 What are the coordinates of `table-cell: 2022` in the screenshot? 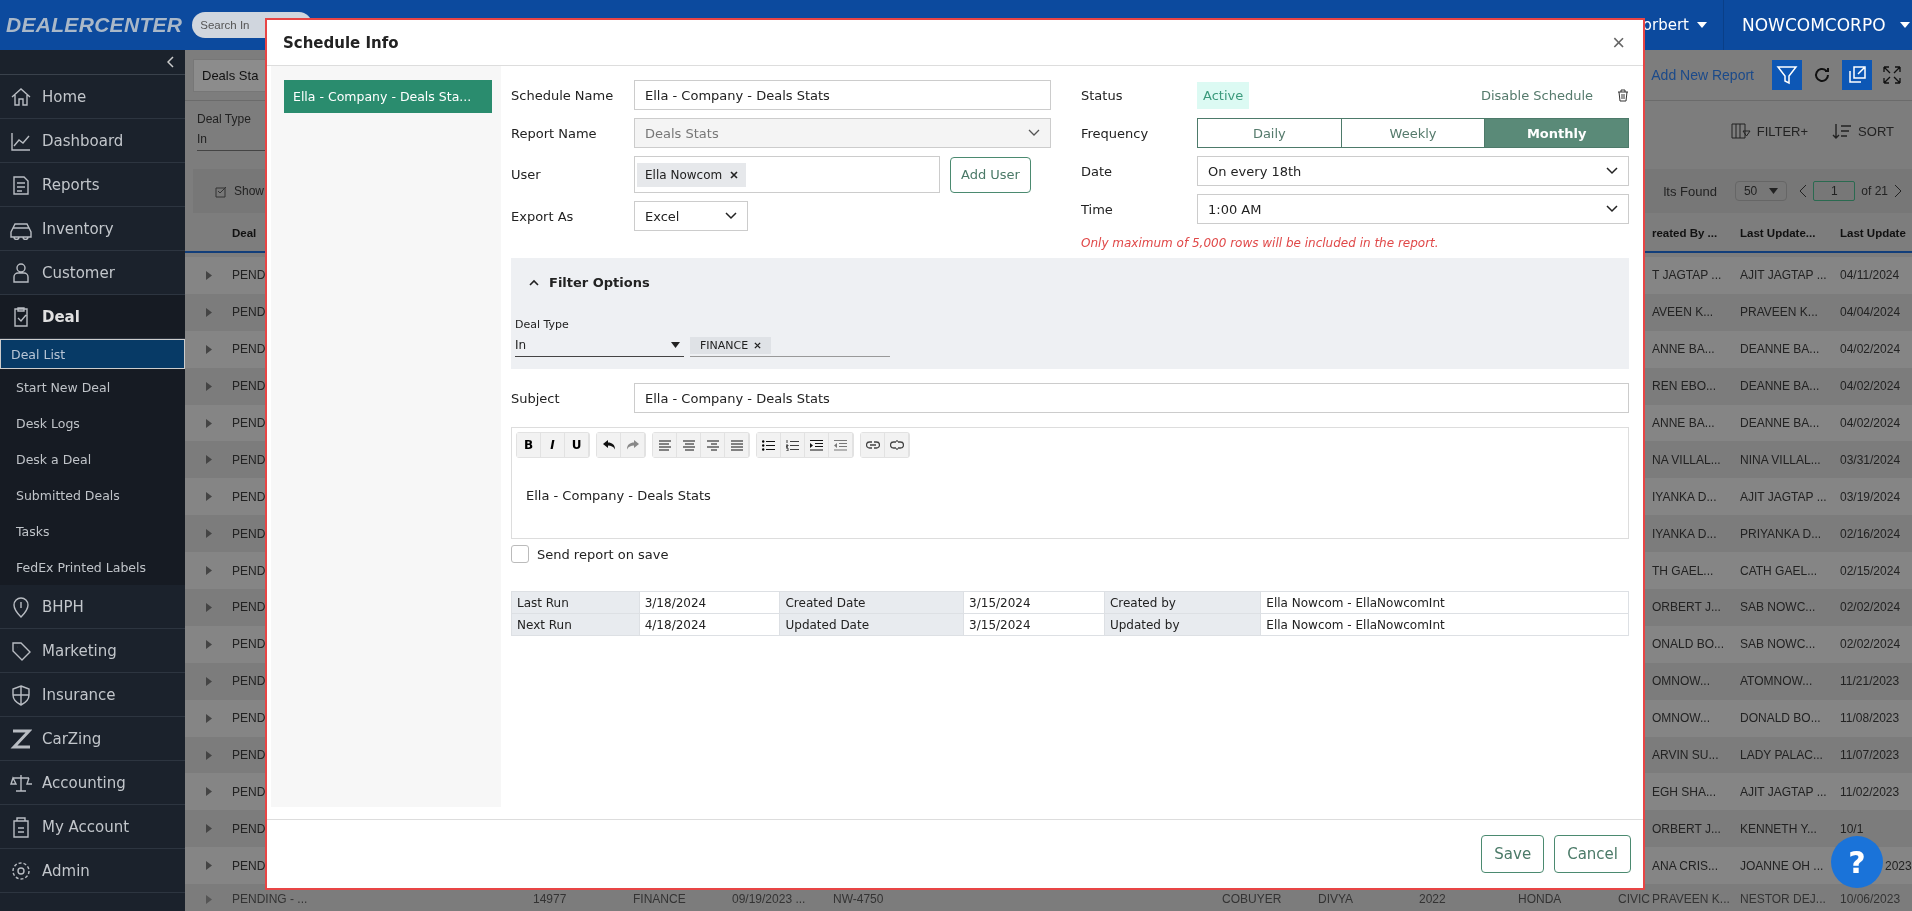 It's located at (1432, 899).